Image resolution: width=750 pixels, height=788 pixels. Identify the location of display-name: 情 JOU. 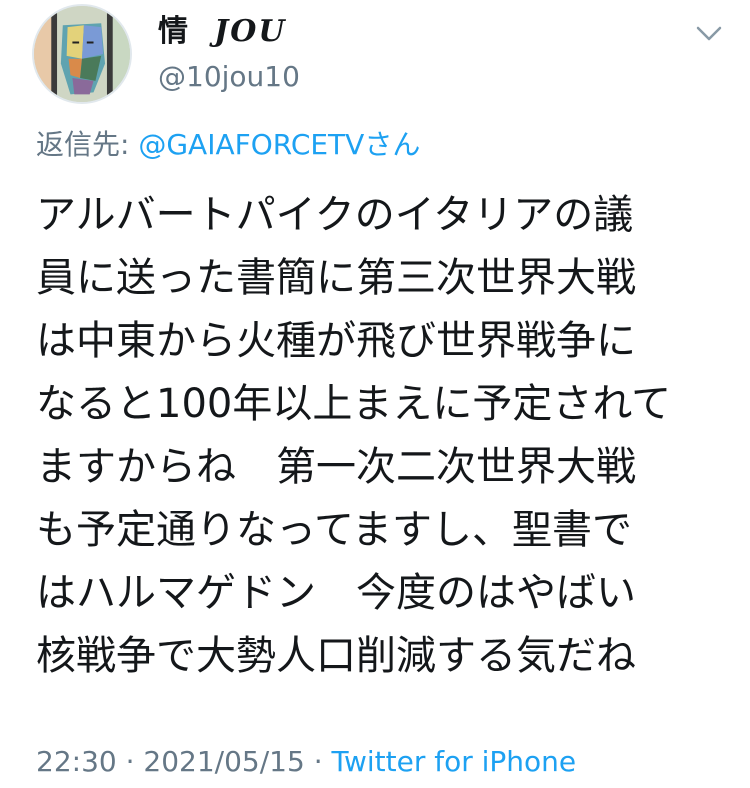
(222, 32).